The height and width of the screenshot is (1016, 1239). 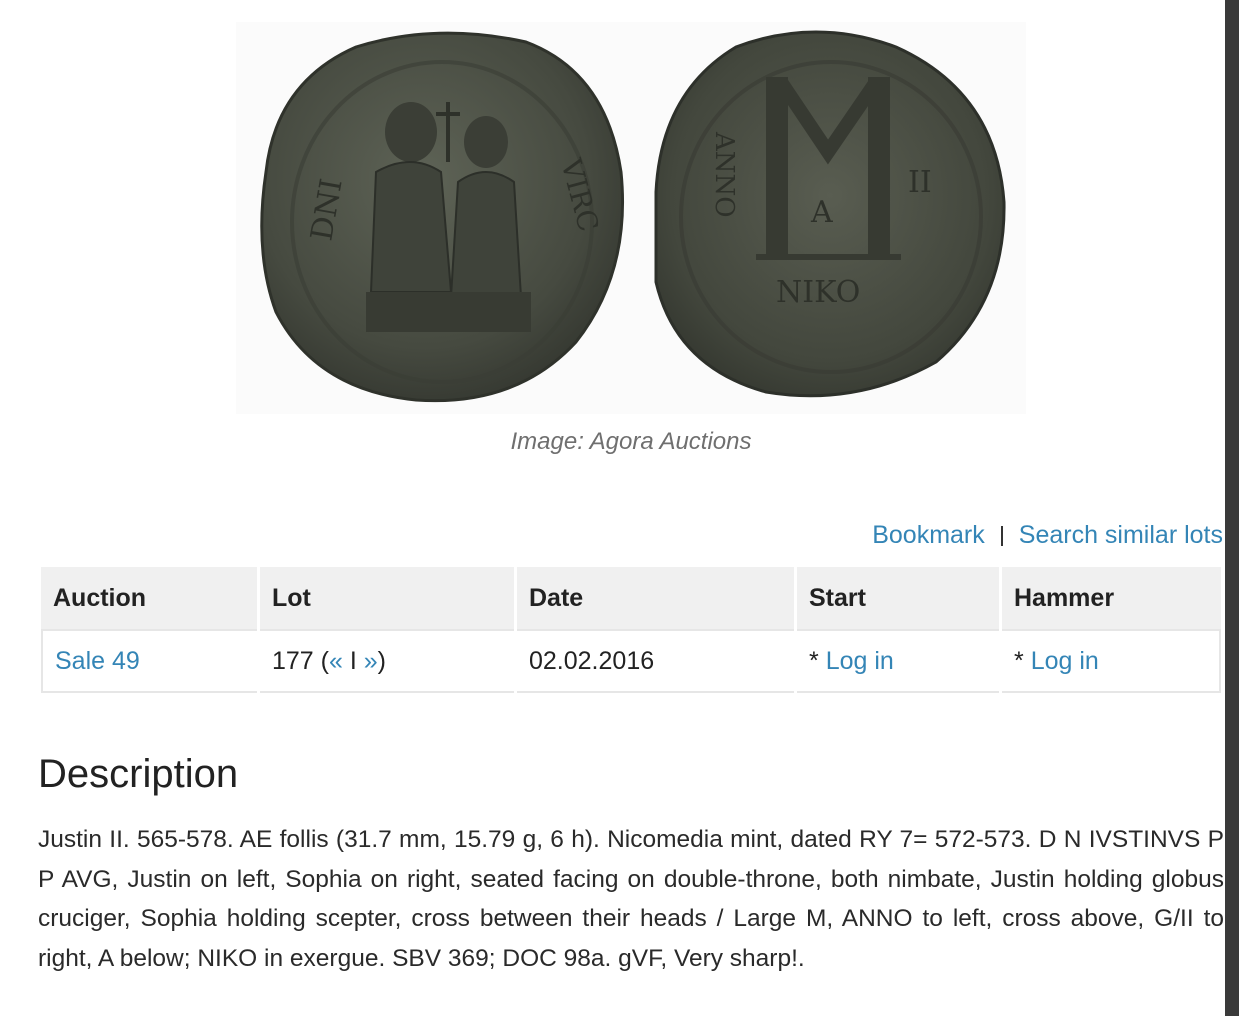 I want to click on lot-nav-separator: I, so click(x=353, y=660).